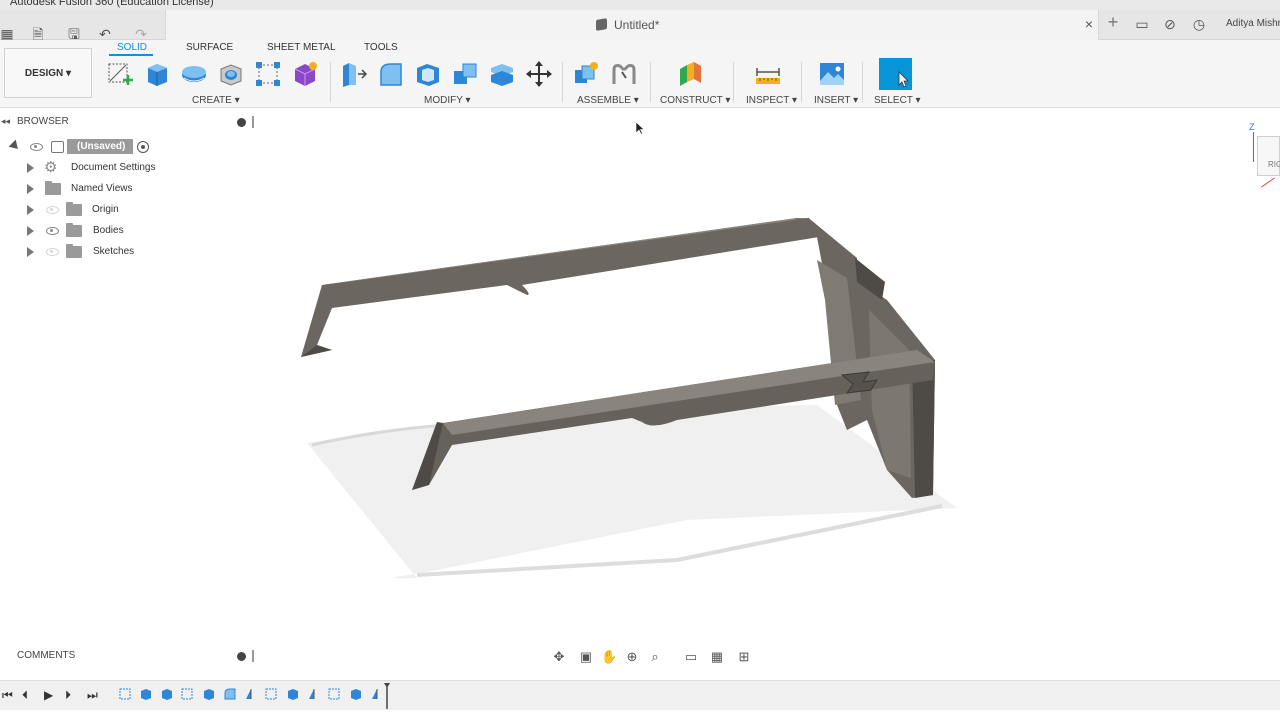  Describe the element at coordinates (301, 47) in the screenshot. I see `tab-sheet-metal: SHEET METAL` at that location.